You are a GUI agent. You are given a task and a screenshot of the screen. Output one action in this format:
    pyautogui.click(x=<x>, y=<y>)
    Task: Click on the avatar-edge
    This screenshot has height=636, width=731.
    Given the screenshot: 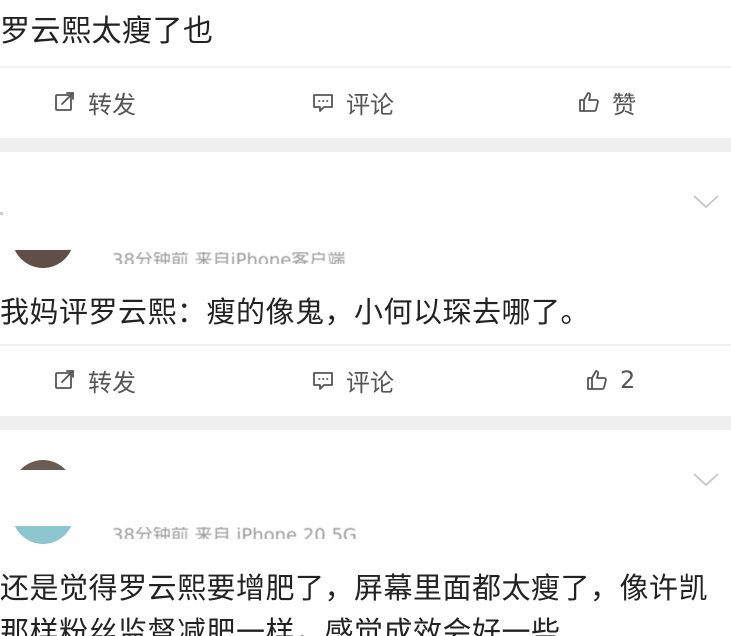 What is the action you would take?
    pyautogui.click(x=1, y=213)
    